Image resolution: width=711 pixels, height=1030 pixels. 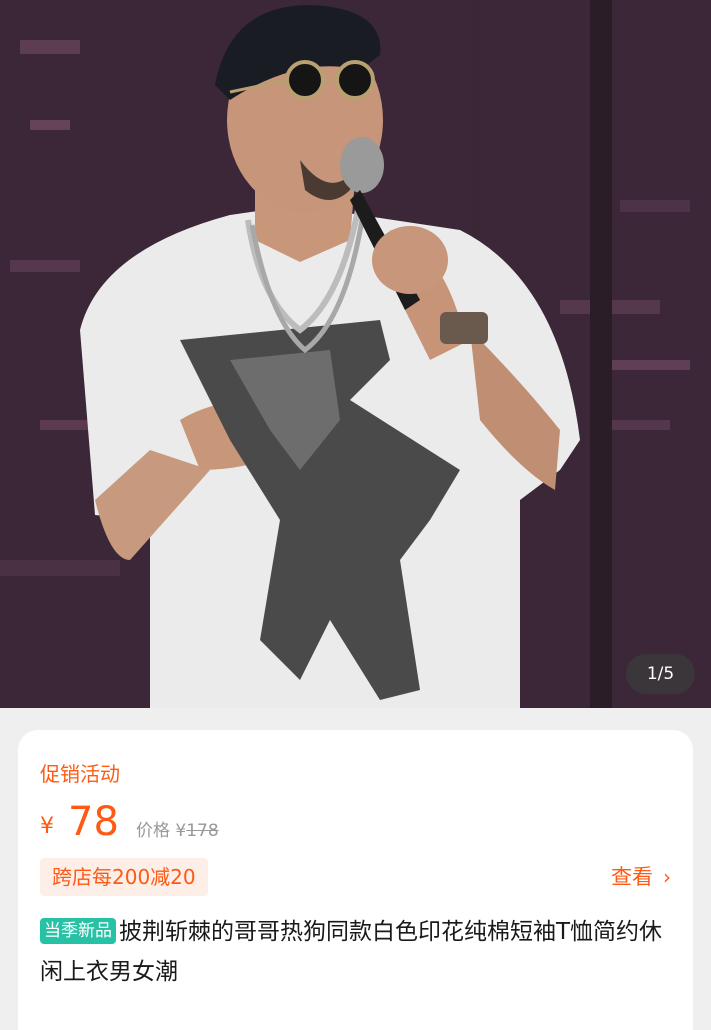 What do you see at coordinates (667, 877) in the screenshot?
I see `chevron-right-icon: ›` at bounding box center [667, 877].